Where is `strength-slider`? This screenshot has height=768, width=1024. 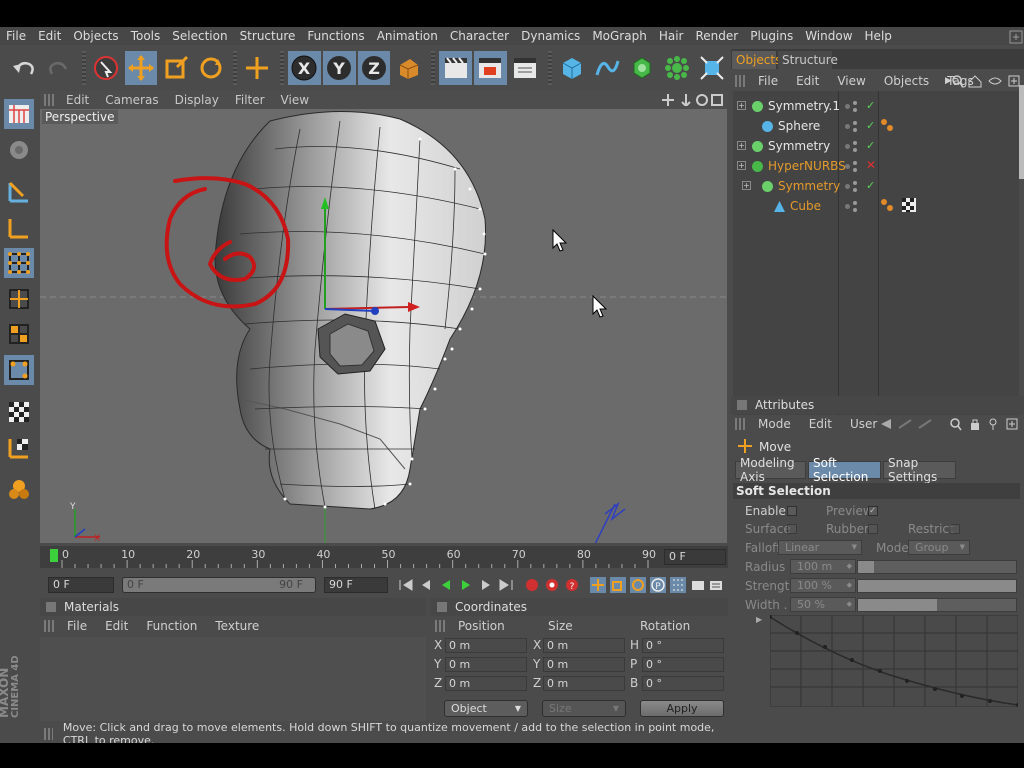
strength-slider is located at coordinates (937, 586).